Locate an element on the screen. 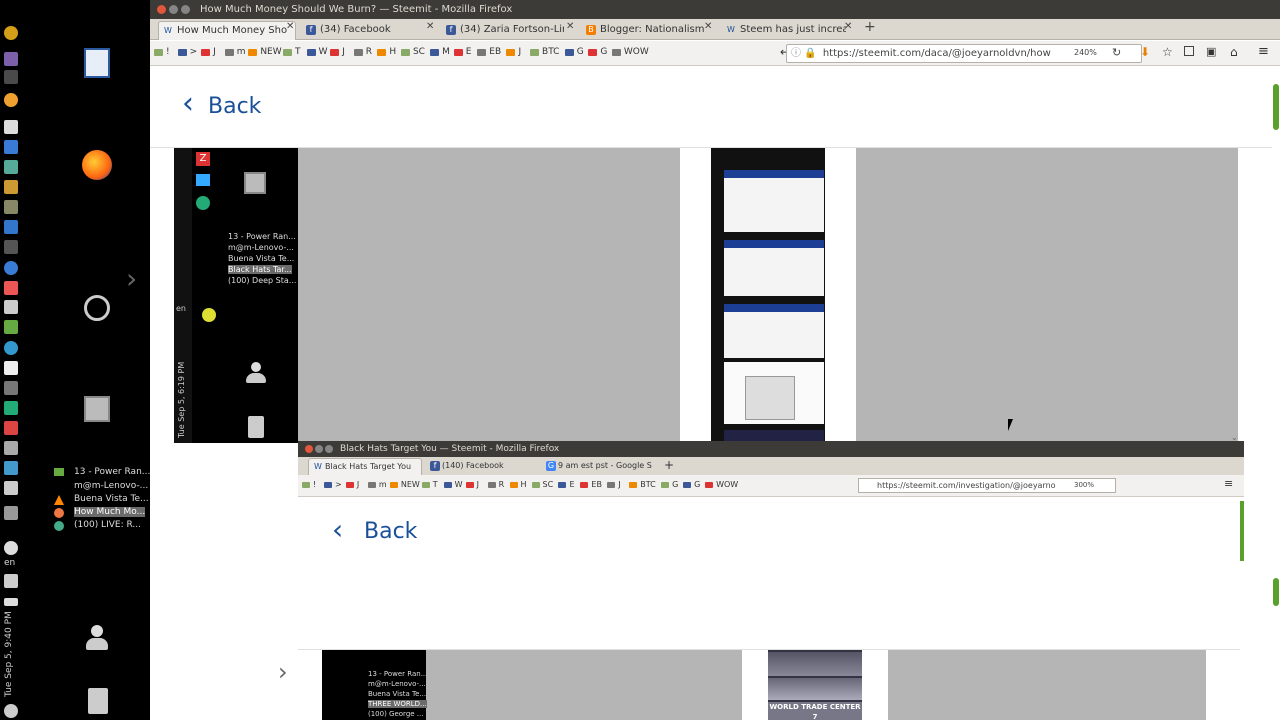 The width and height of the screenshot is (1280, 720). minimize-icon is located at coordinates (173, 9).